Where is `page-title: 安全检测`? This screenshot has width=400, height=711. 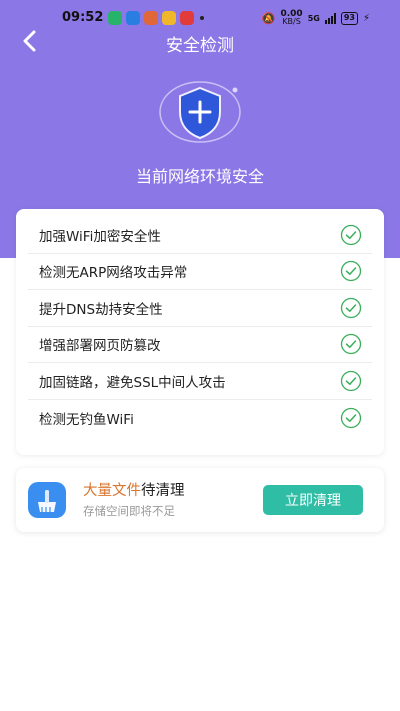
page-title: 安全检测 is located at coordinates (200, 46).